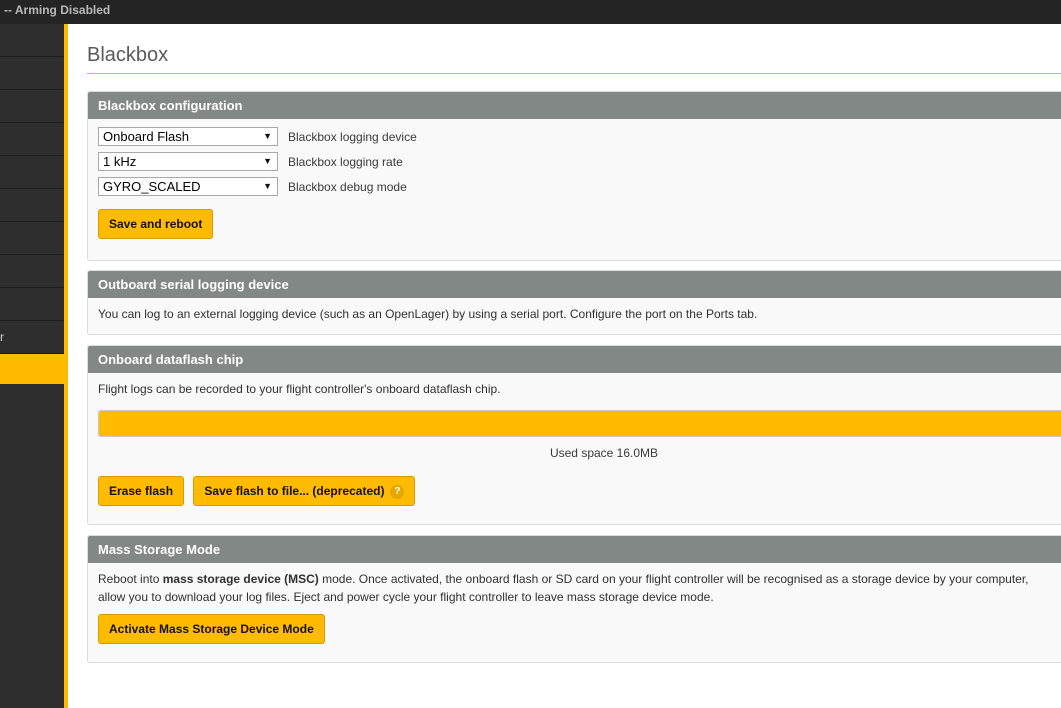 Image resolution: width=1061 pixels, height=708 pixels. What do you see at coordinates (188, 161) in the screenshot?
I see `logging-rate-select: 1 kHz ▼` at bounding box center [188, 161].